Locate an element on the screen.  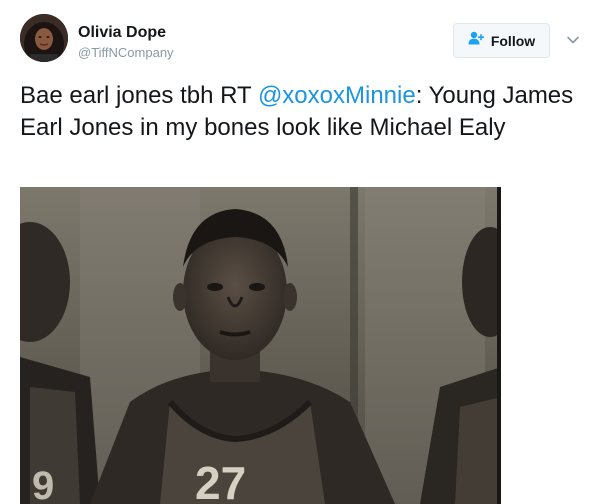
tweet-text-part: Bae earl jones tbh RT is located at coordinates (139, 95).